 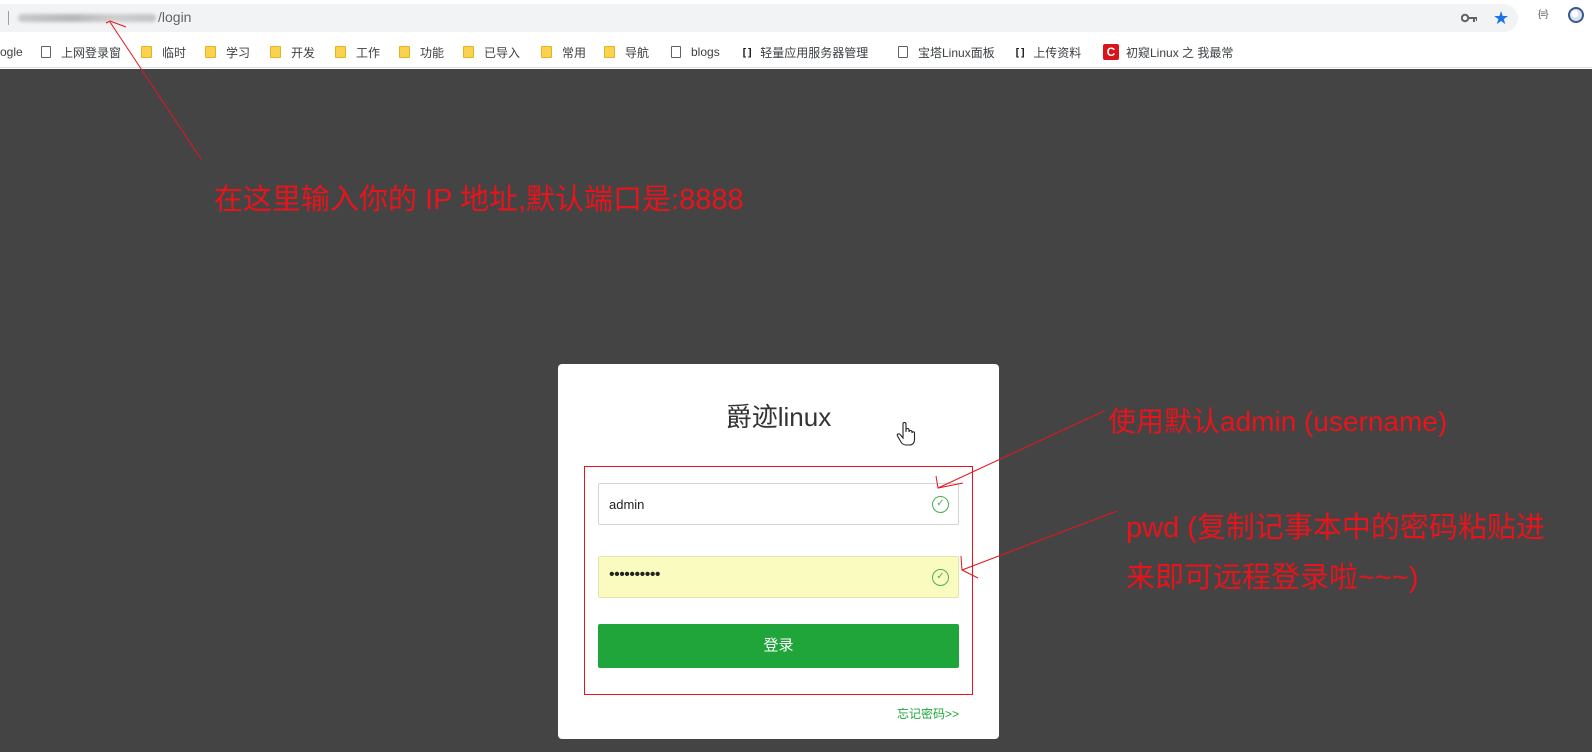 I want to click on bookmark-label: 功能, so click(x=432, y=52).